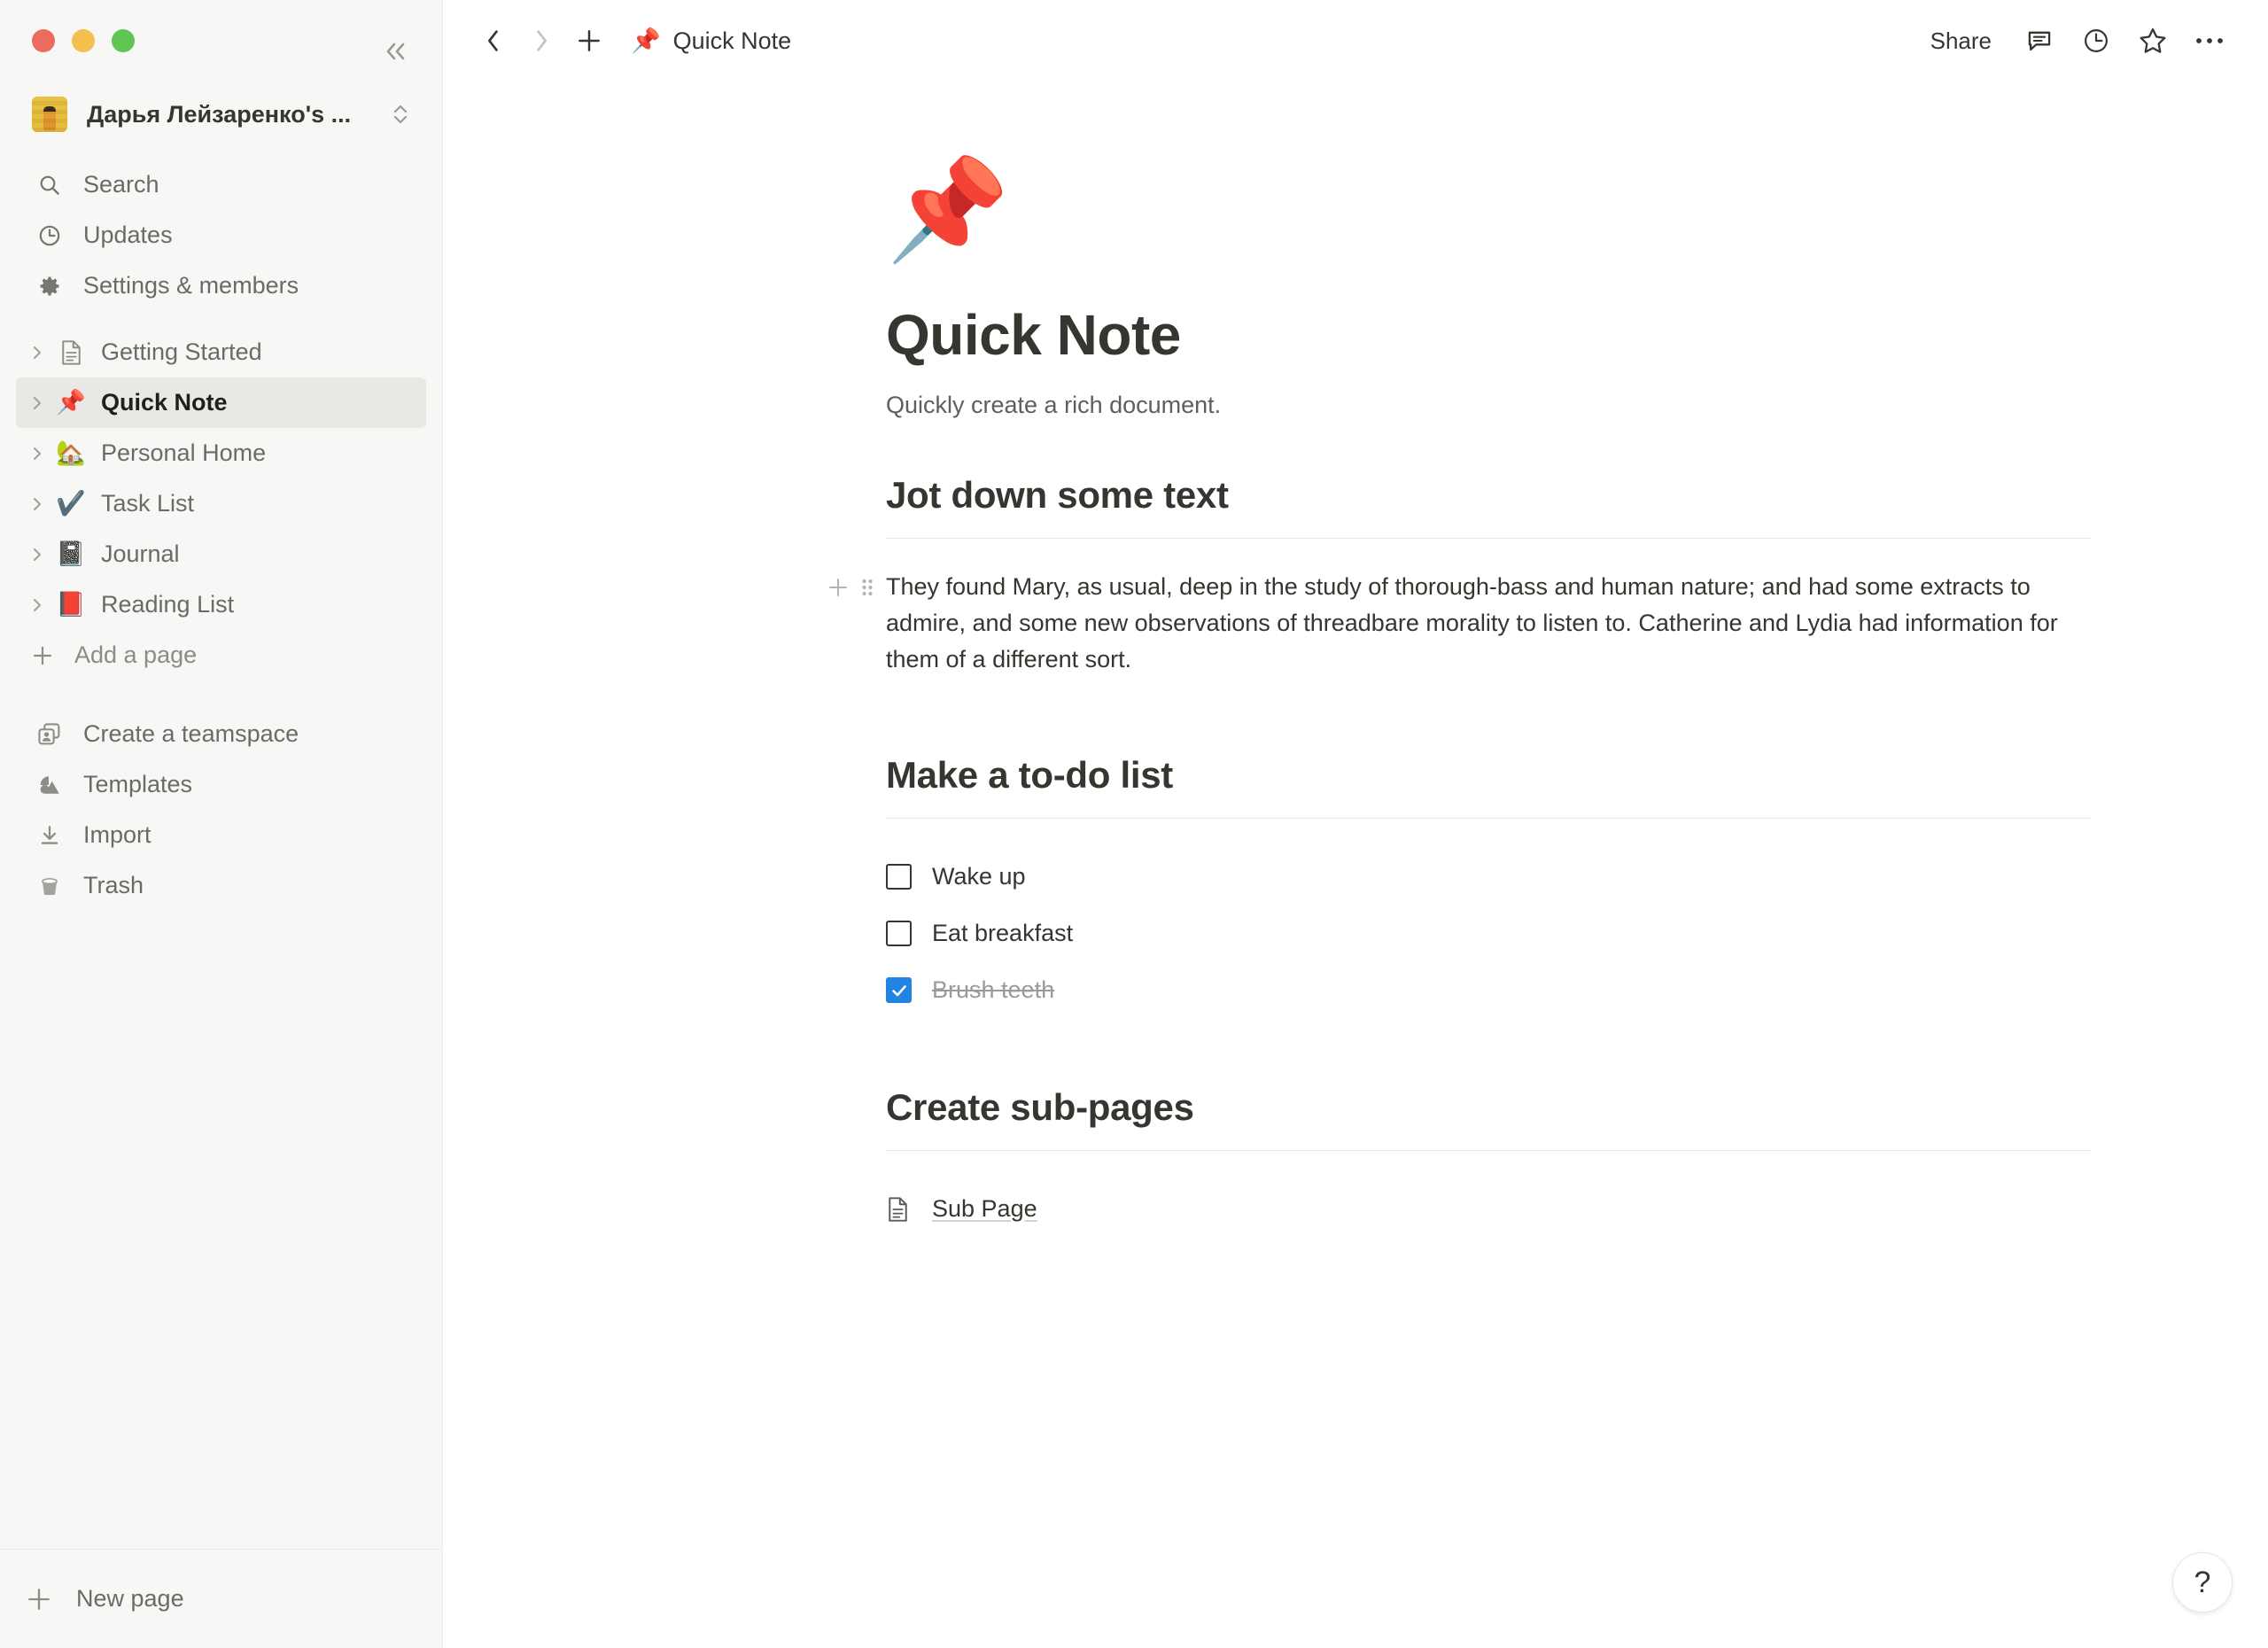 The width and height of the screenshot is (2268, 1648). I want to click on todo-label: Eat breakfast, so click(1003, 933).